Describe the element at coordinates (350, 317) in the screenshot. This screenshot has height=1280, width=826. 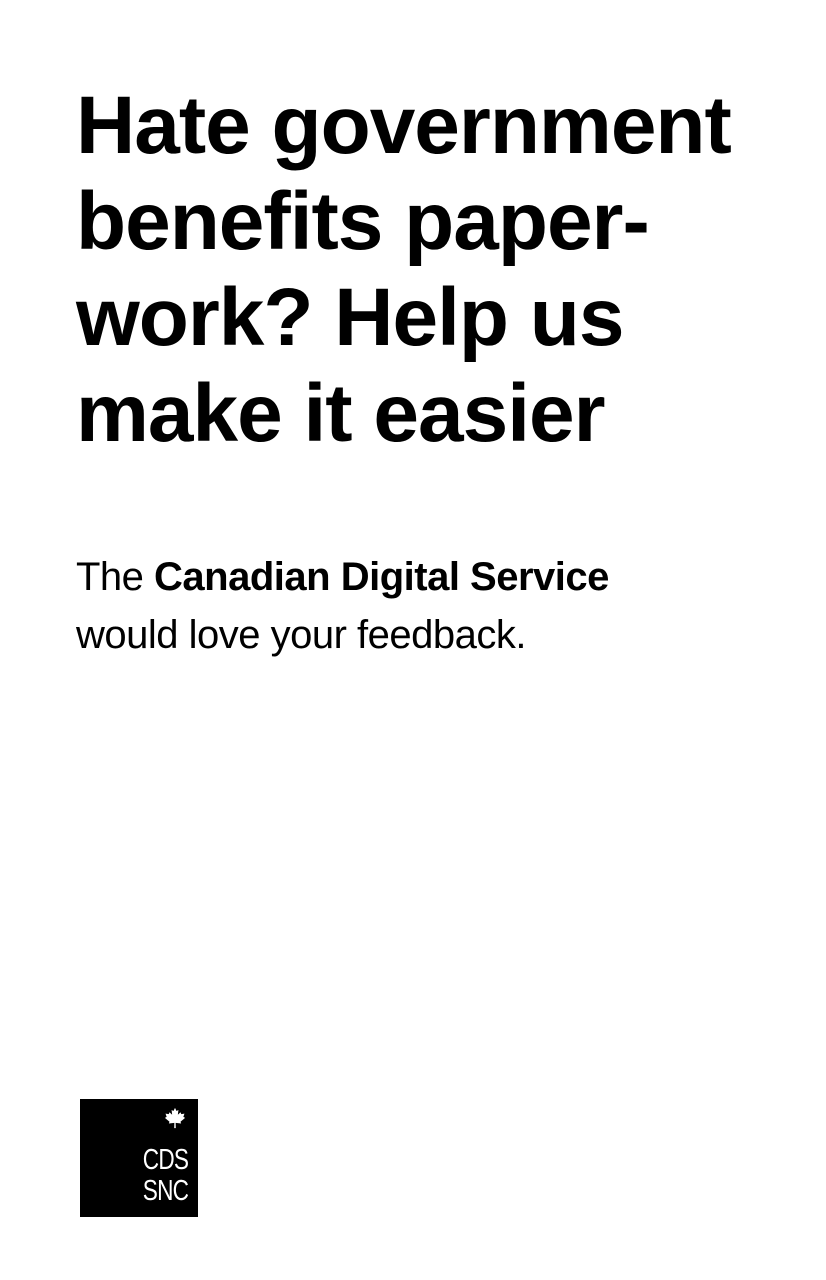
I see `headline-line-3: work? Help us` at that location.